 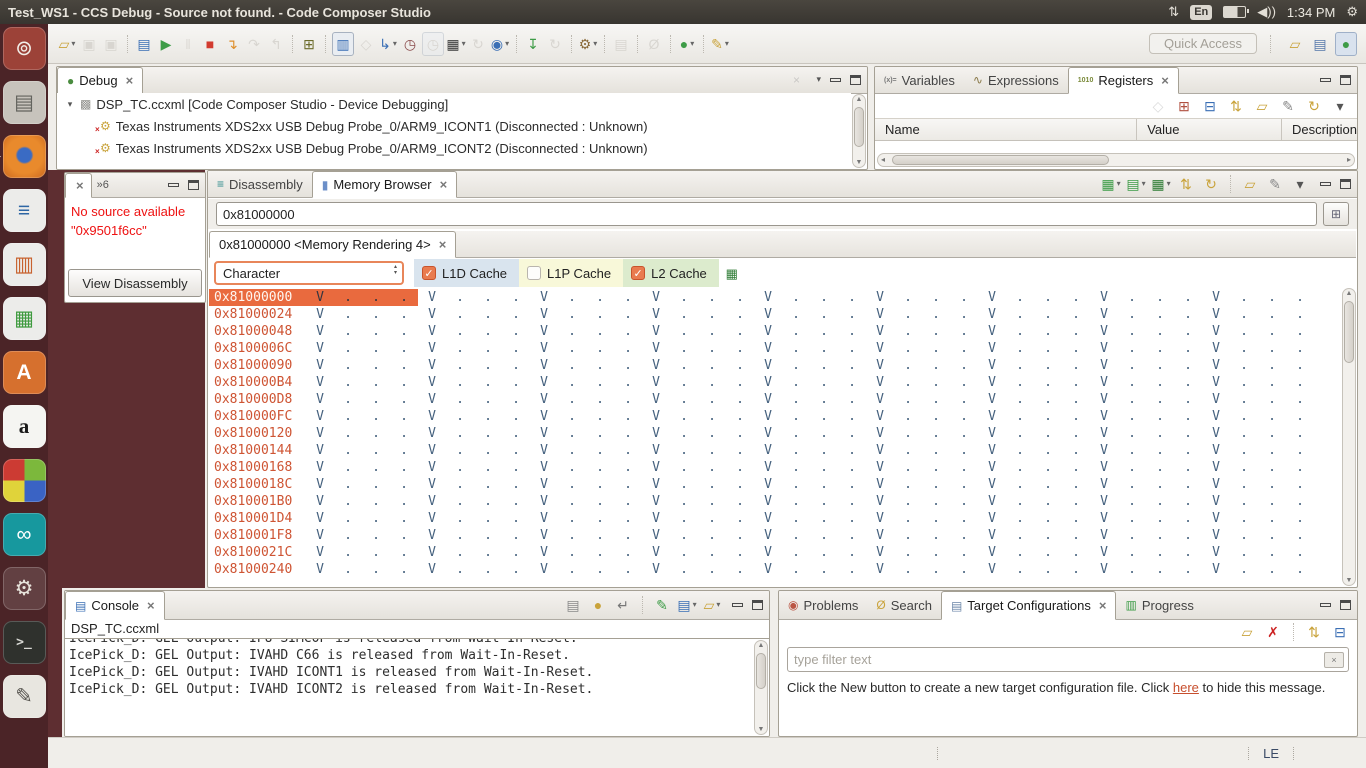 I want to click on new-icon: ▱ ▾, so click(x=67, y=44).